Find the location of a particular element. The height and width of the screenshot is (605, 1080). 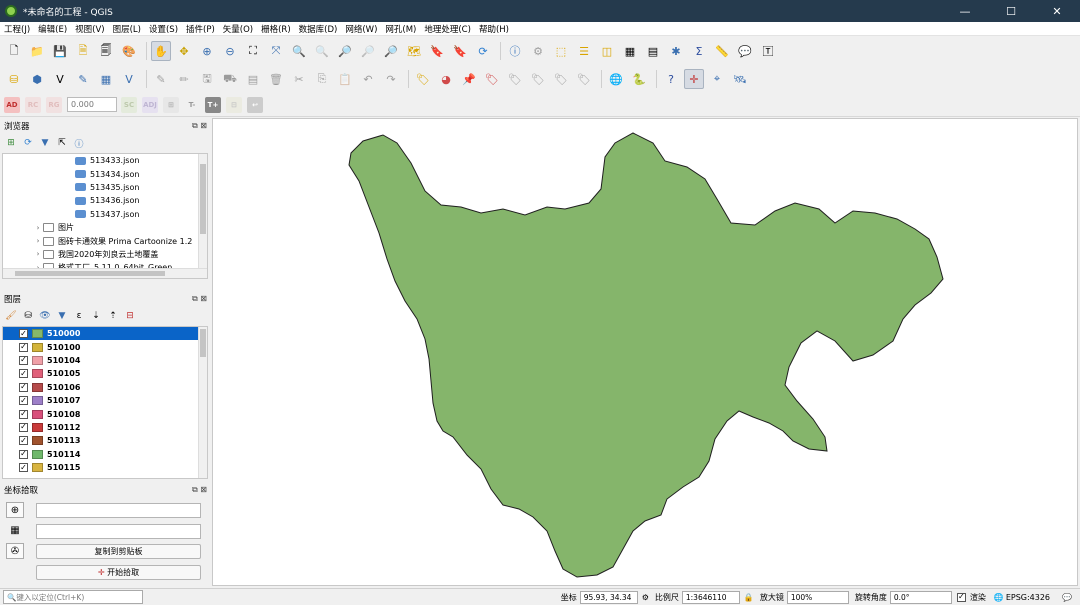

expand-arrow-icon: › is located at coordinates (38, 241).